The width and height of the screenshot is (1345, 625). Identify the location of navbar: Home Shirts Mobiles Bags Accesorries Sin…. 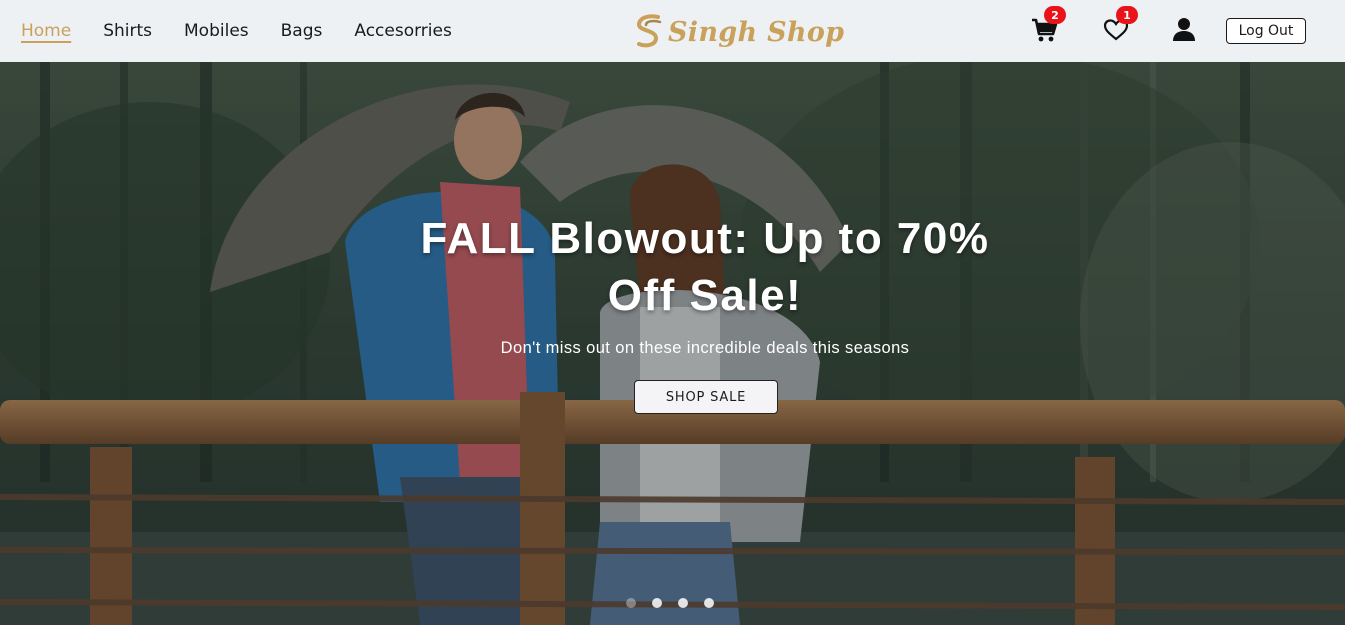
(672, 31).